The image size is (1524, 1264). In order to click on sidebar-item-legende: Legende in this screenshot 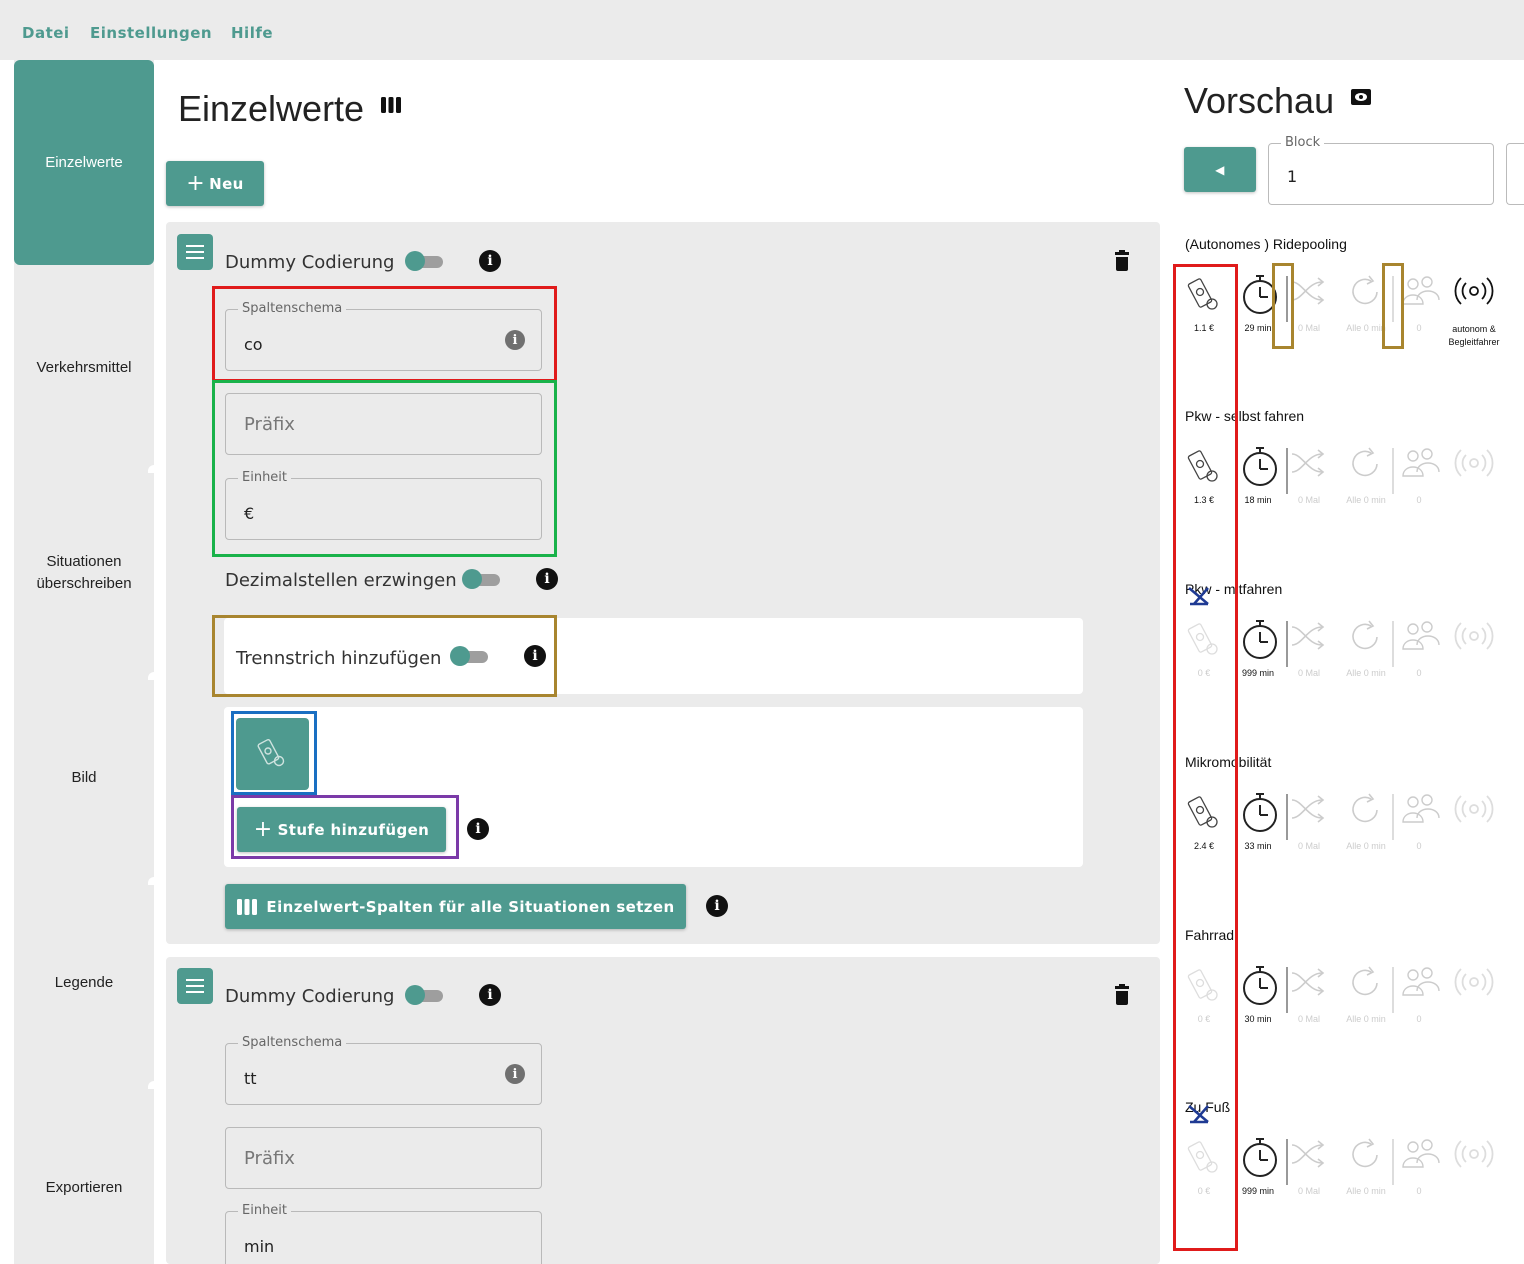, I will do `click(84, 982)`.